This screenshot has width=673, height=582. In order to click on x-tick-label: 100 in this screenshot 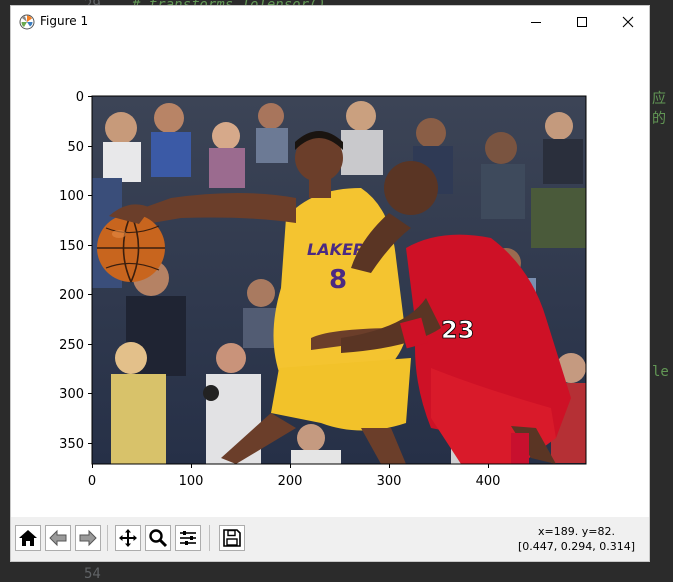, I will do `click(191, 481)`.